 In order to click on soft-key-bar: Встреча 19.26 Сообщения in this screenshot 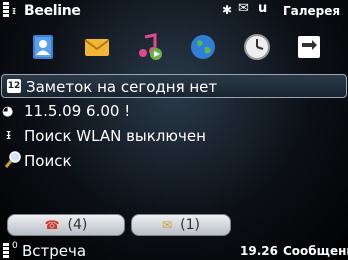, I will do `click(174, 250)`.